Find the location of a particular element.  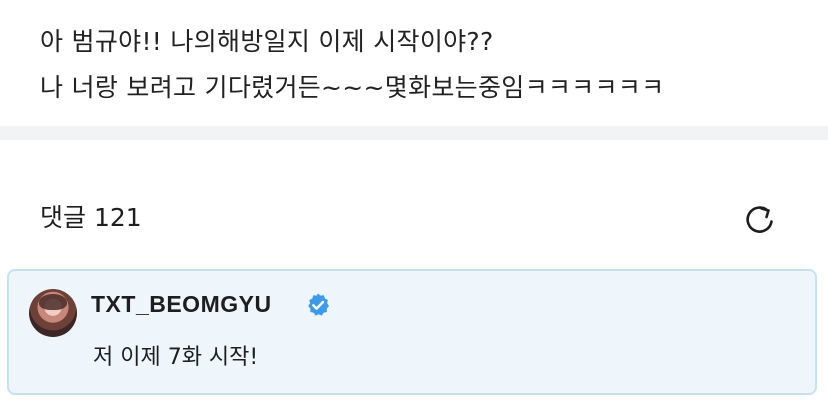

verified-badge-icon is located at coordinates (318, 304).